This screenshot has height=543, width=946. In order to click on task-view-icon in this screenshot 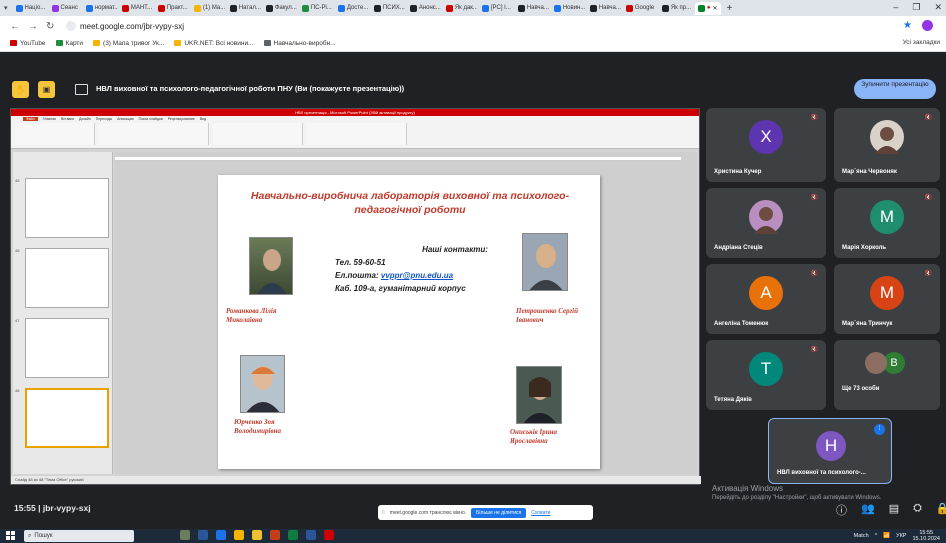, I will do `click(203, 535)`.